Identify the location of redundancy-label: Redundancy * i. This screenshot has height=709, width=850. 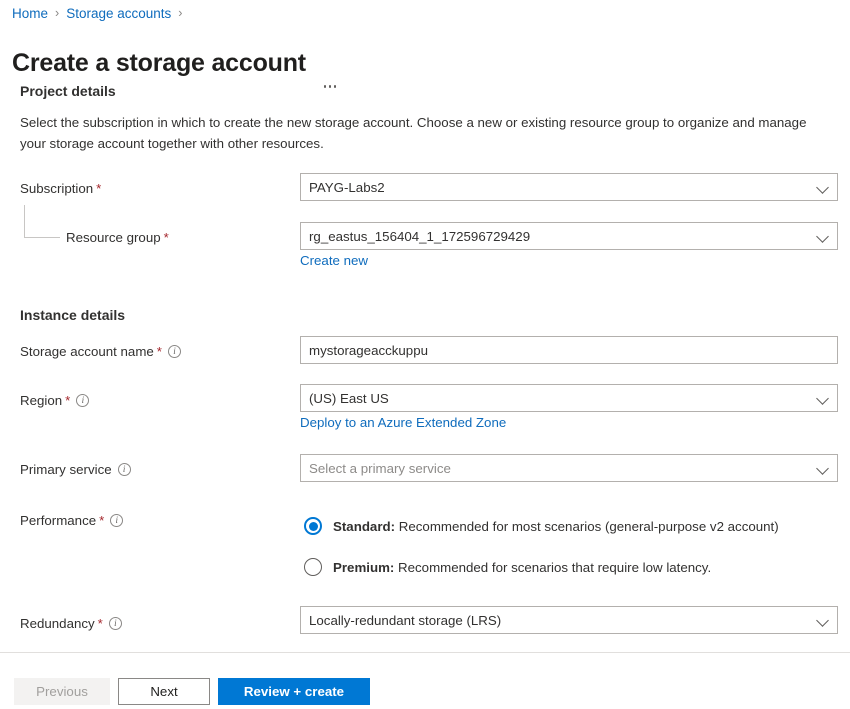
(71, 623).